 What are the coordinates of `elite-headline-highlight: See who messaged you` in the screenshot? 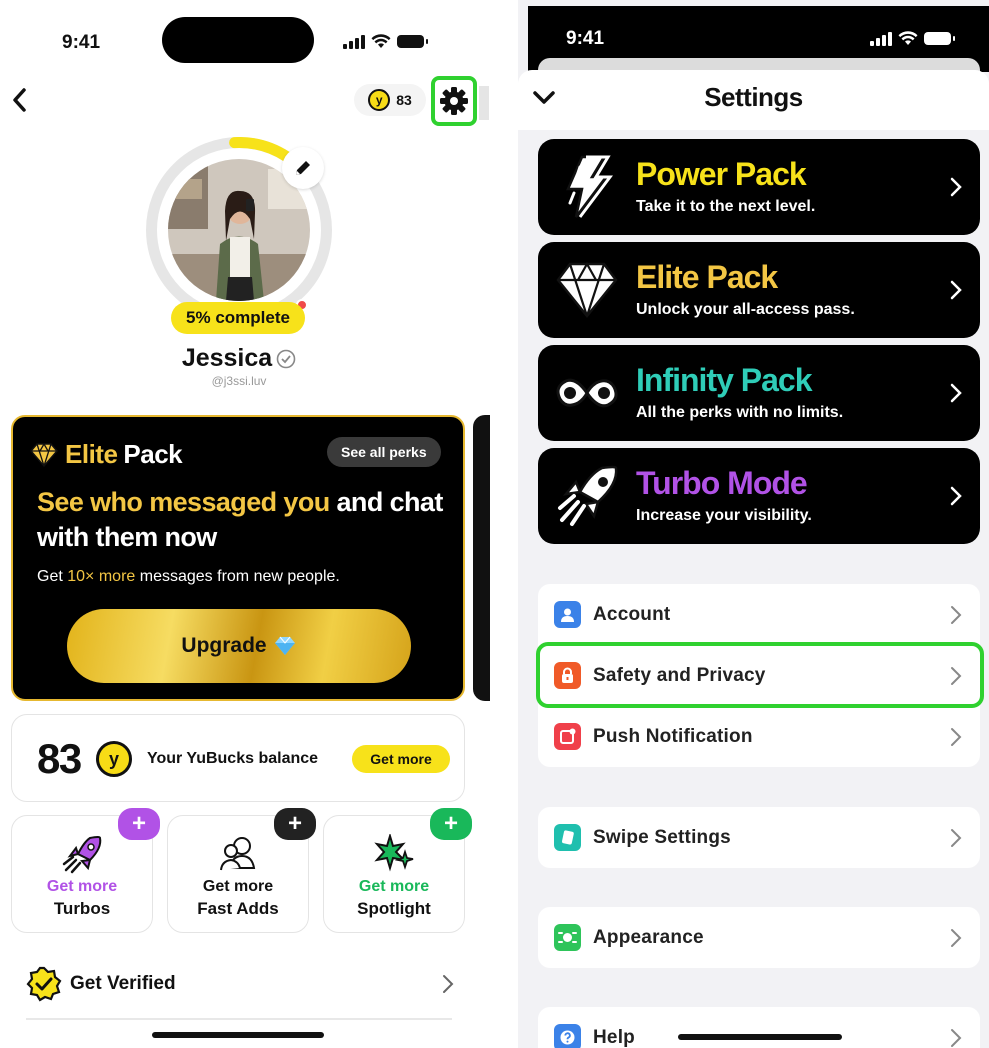 It's located at (183, 502).